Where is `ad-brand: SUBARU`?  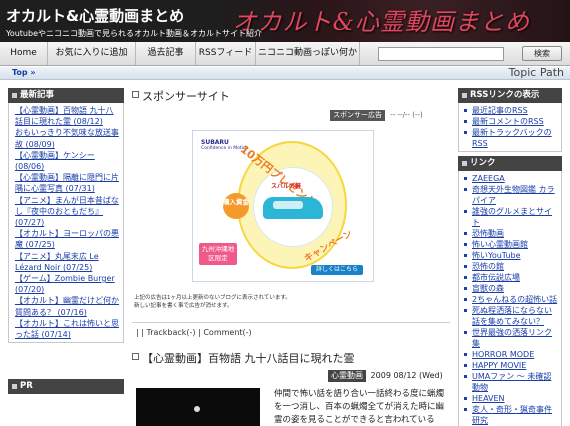
ad-brand: SUBARU is located at coordinates (215, 142).